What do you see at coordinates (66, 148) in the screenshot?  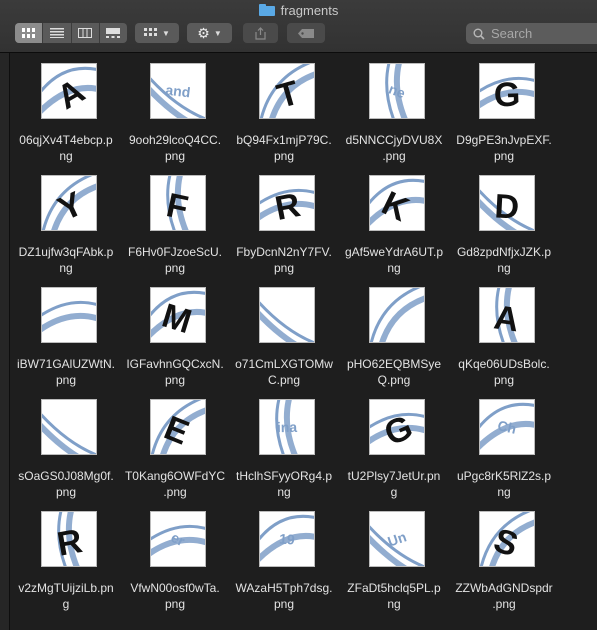 I see `file-name: 06qjXv4T4ebcp.p ng` at bounding box center [66, 148].